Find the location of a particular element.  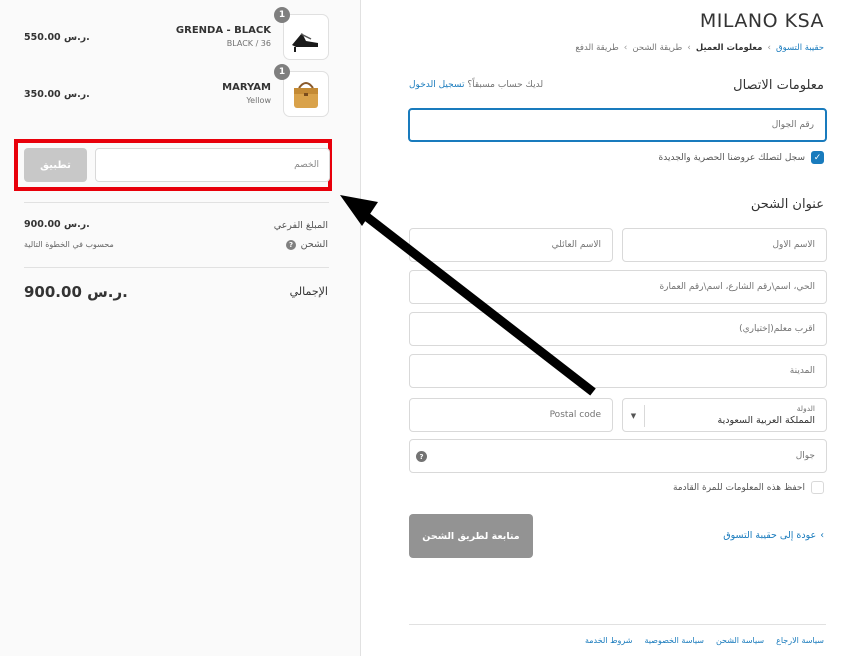

handbag-icon is located at coordinates (306, 95).